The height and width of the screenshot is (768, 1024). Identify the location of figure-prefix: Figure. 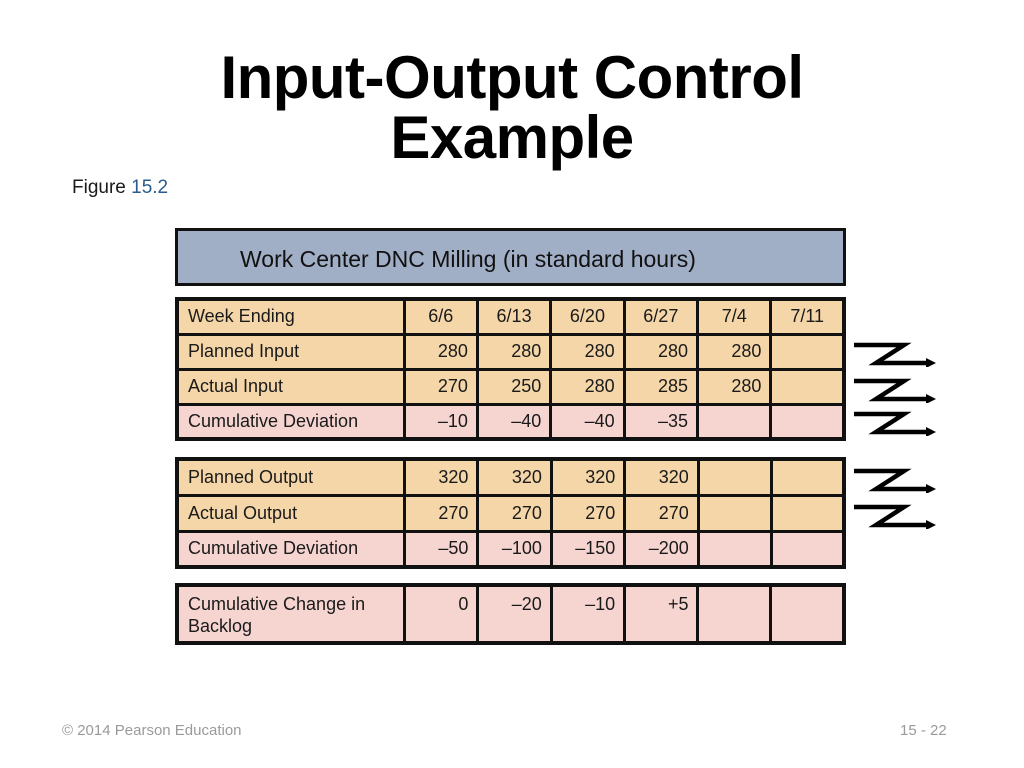
(99, 187).